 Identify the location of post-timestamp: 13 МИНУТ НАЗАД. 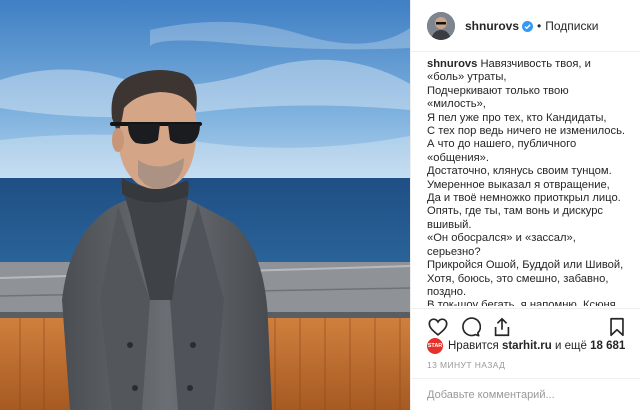
(466, 365).